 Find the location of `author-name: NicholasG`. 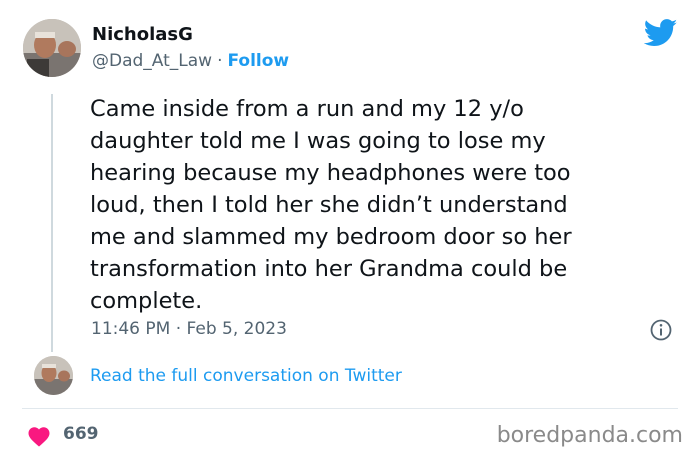

author-name: NicholasG is located at coordinates (142, 34).